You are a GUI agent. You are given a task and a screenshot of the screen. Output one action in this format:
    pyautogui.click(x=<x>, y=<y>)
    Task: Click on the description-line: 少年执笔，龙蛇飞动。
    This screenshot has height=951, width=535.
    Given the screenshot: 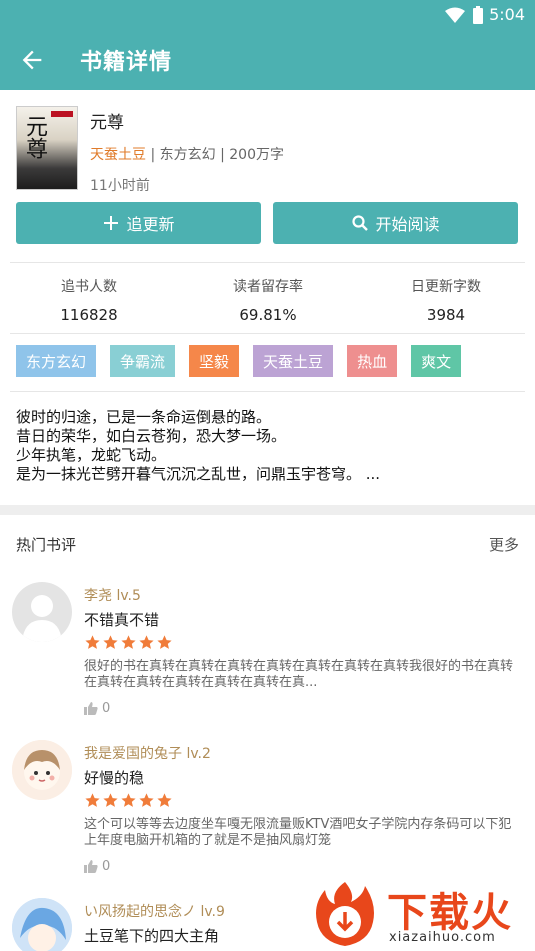 What is the action you would take?
    pyautogui.click(x=91, y=455)
    